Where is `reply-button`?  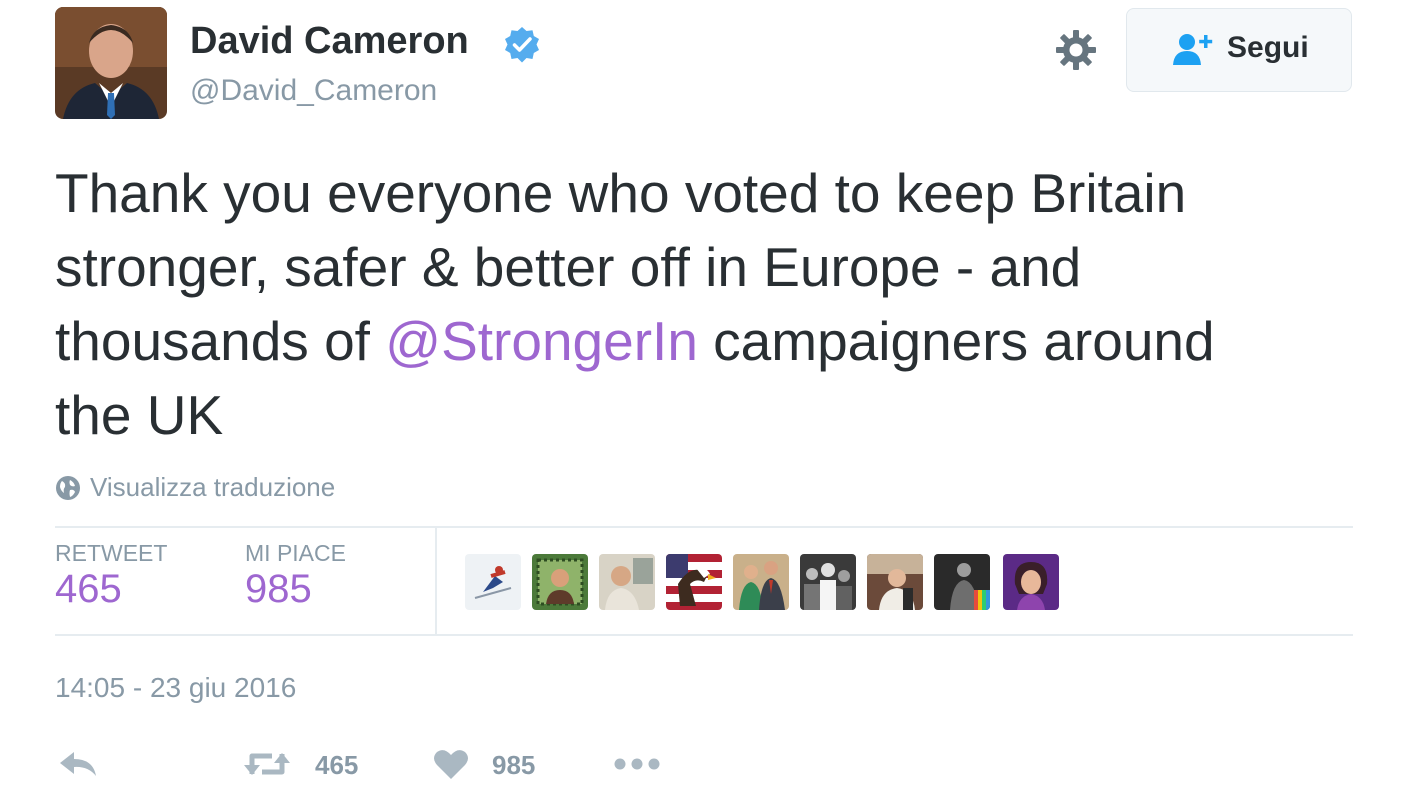 reply-button is located at coordinates (78, 766).